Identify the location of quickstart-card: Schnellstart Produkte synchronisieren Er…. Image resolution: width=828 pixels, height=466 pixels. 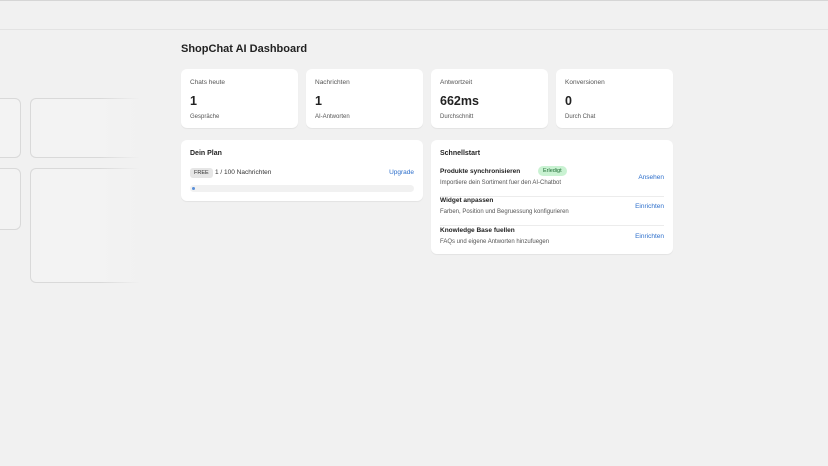
(552, 197).